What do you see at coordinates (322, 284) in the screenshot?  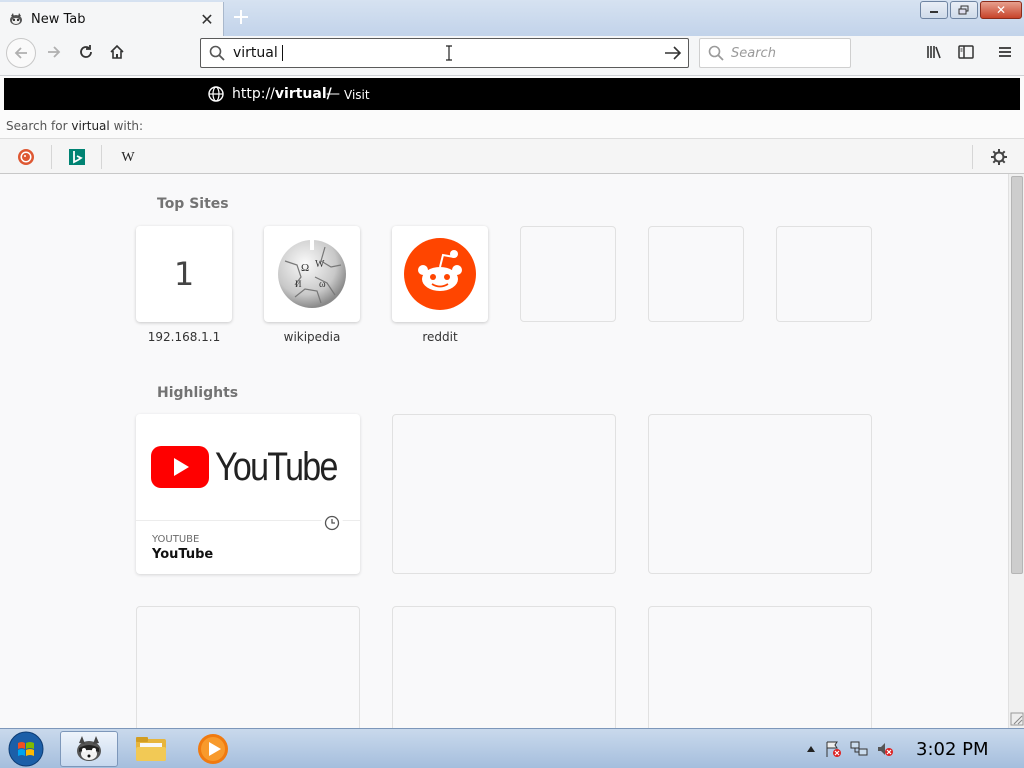 I see `svg-text: ω` at bounding box center [322, 284].